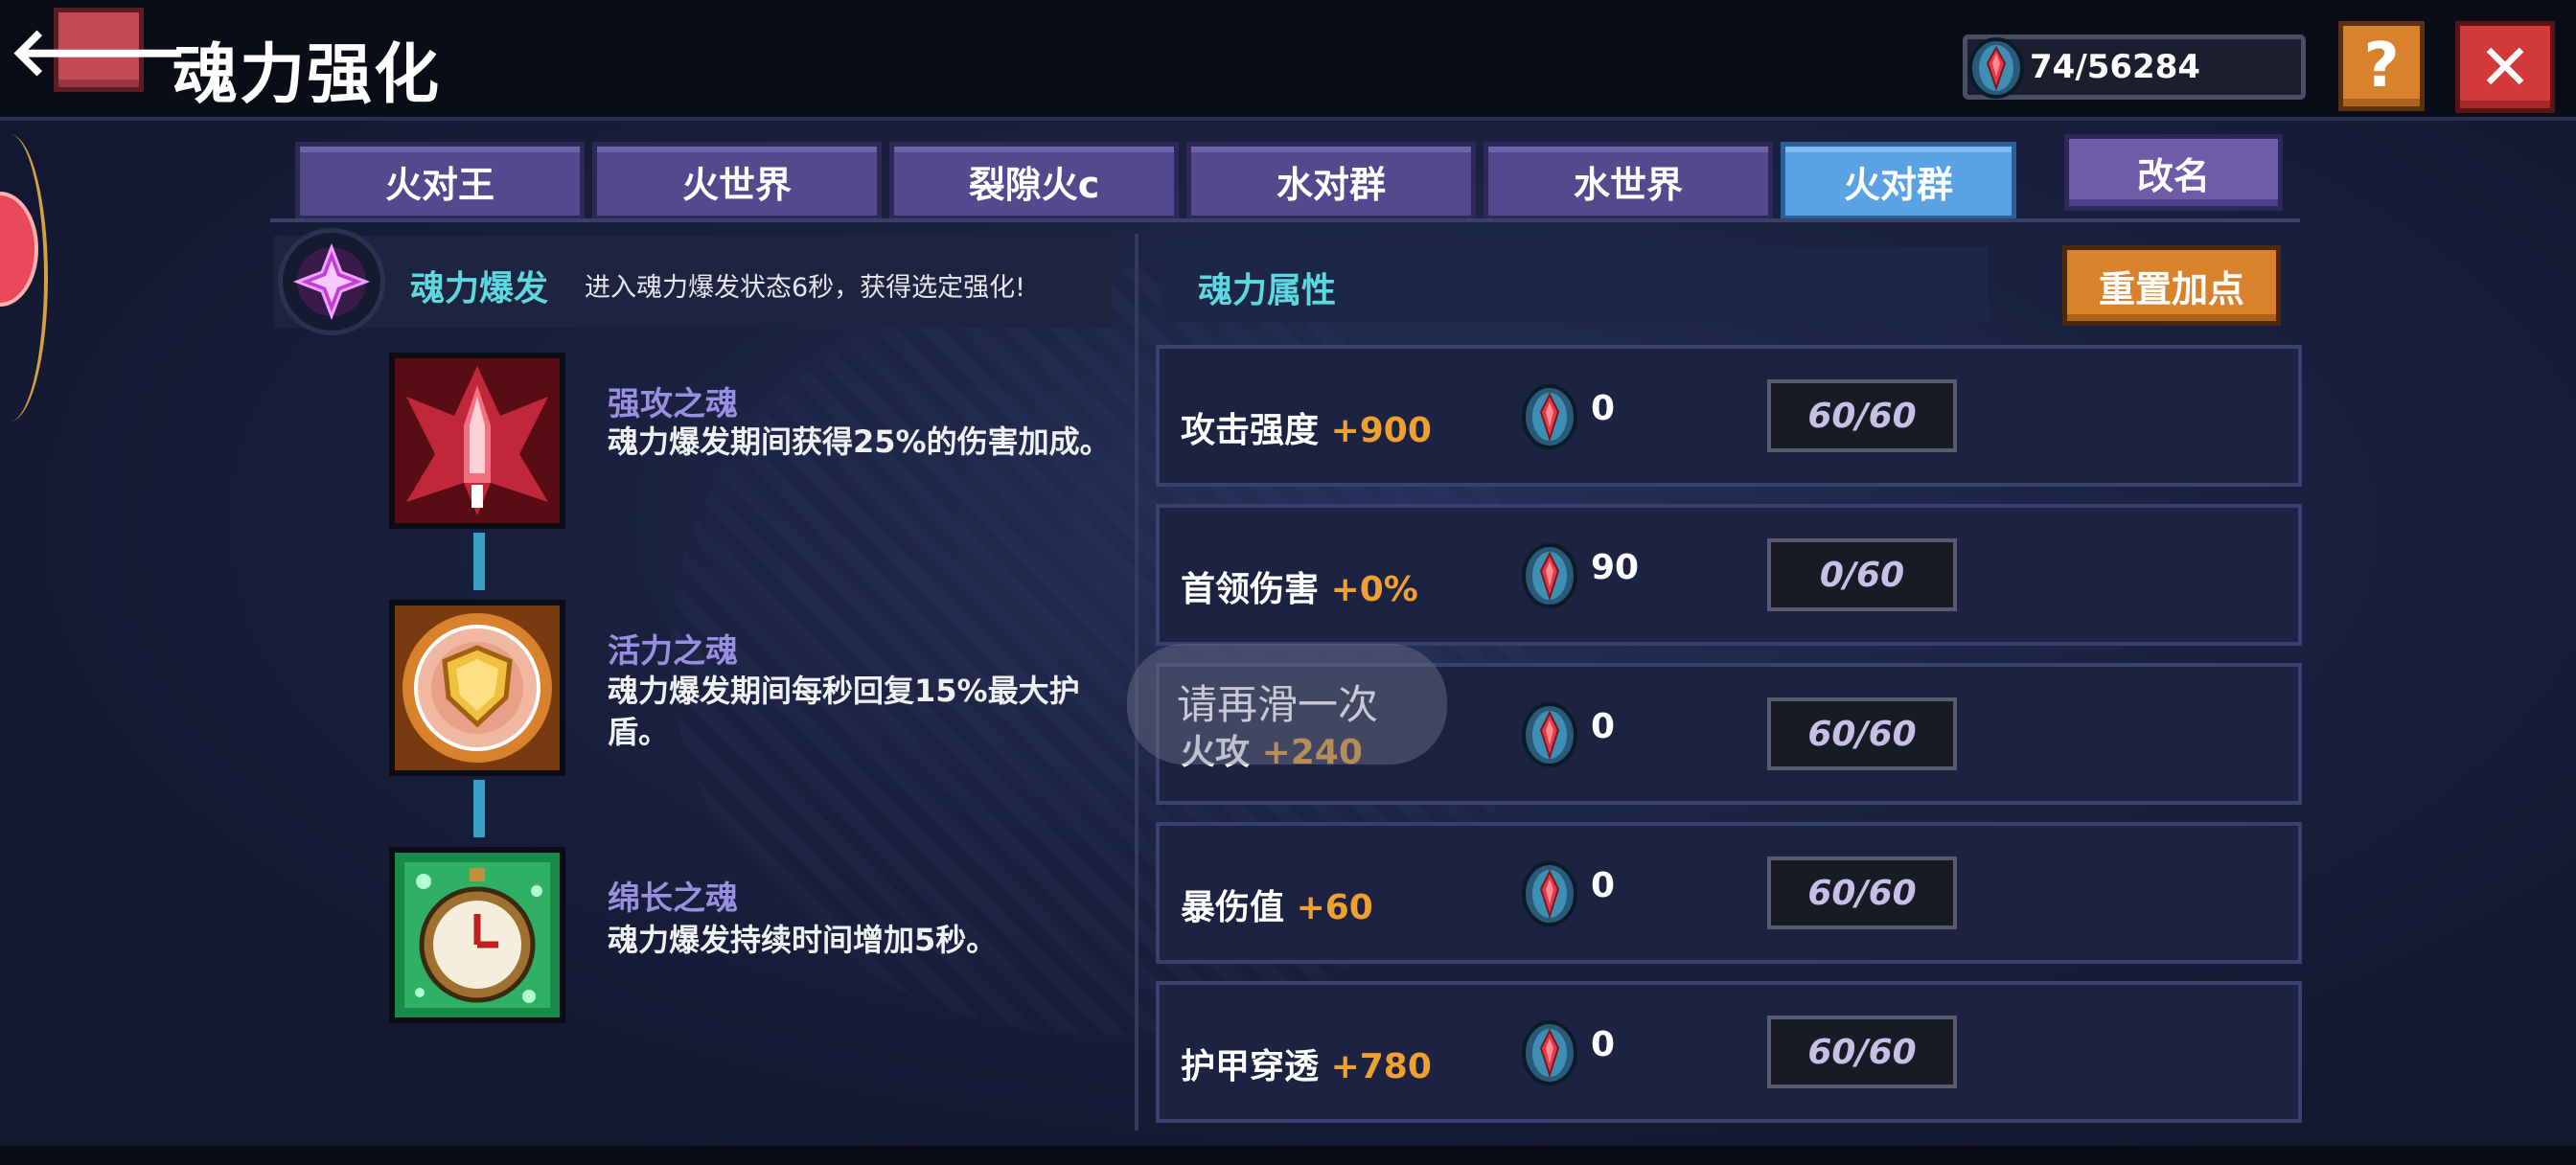  Describe the element at coordinates (477, 688) in the screenshot. I see `shield-icon` at that location.